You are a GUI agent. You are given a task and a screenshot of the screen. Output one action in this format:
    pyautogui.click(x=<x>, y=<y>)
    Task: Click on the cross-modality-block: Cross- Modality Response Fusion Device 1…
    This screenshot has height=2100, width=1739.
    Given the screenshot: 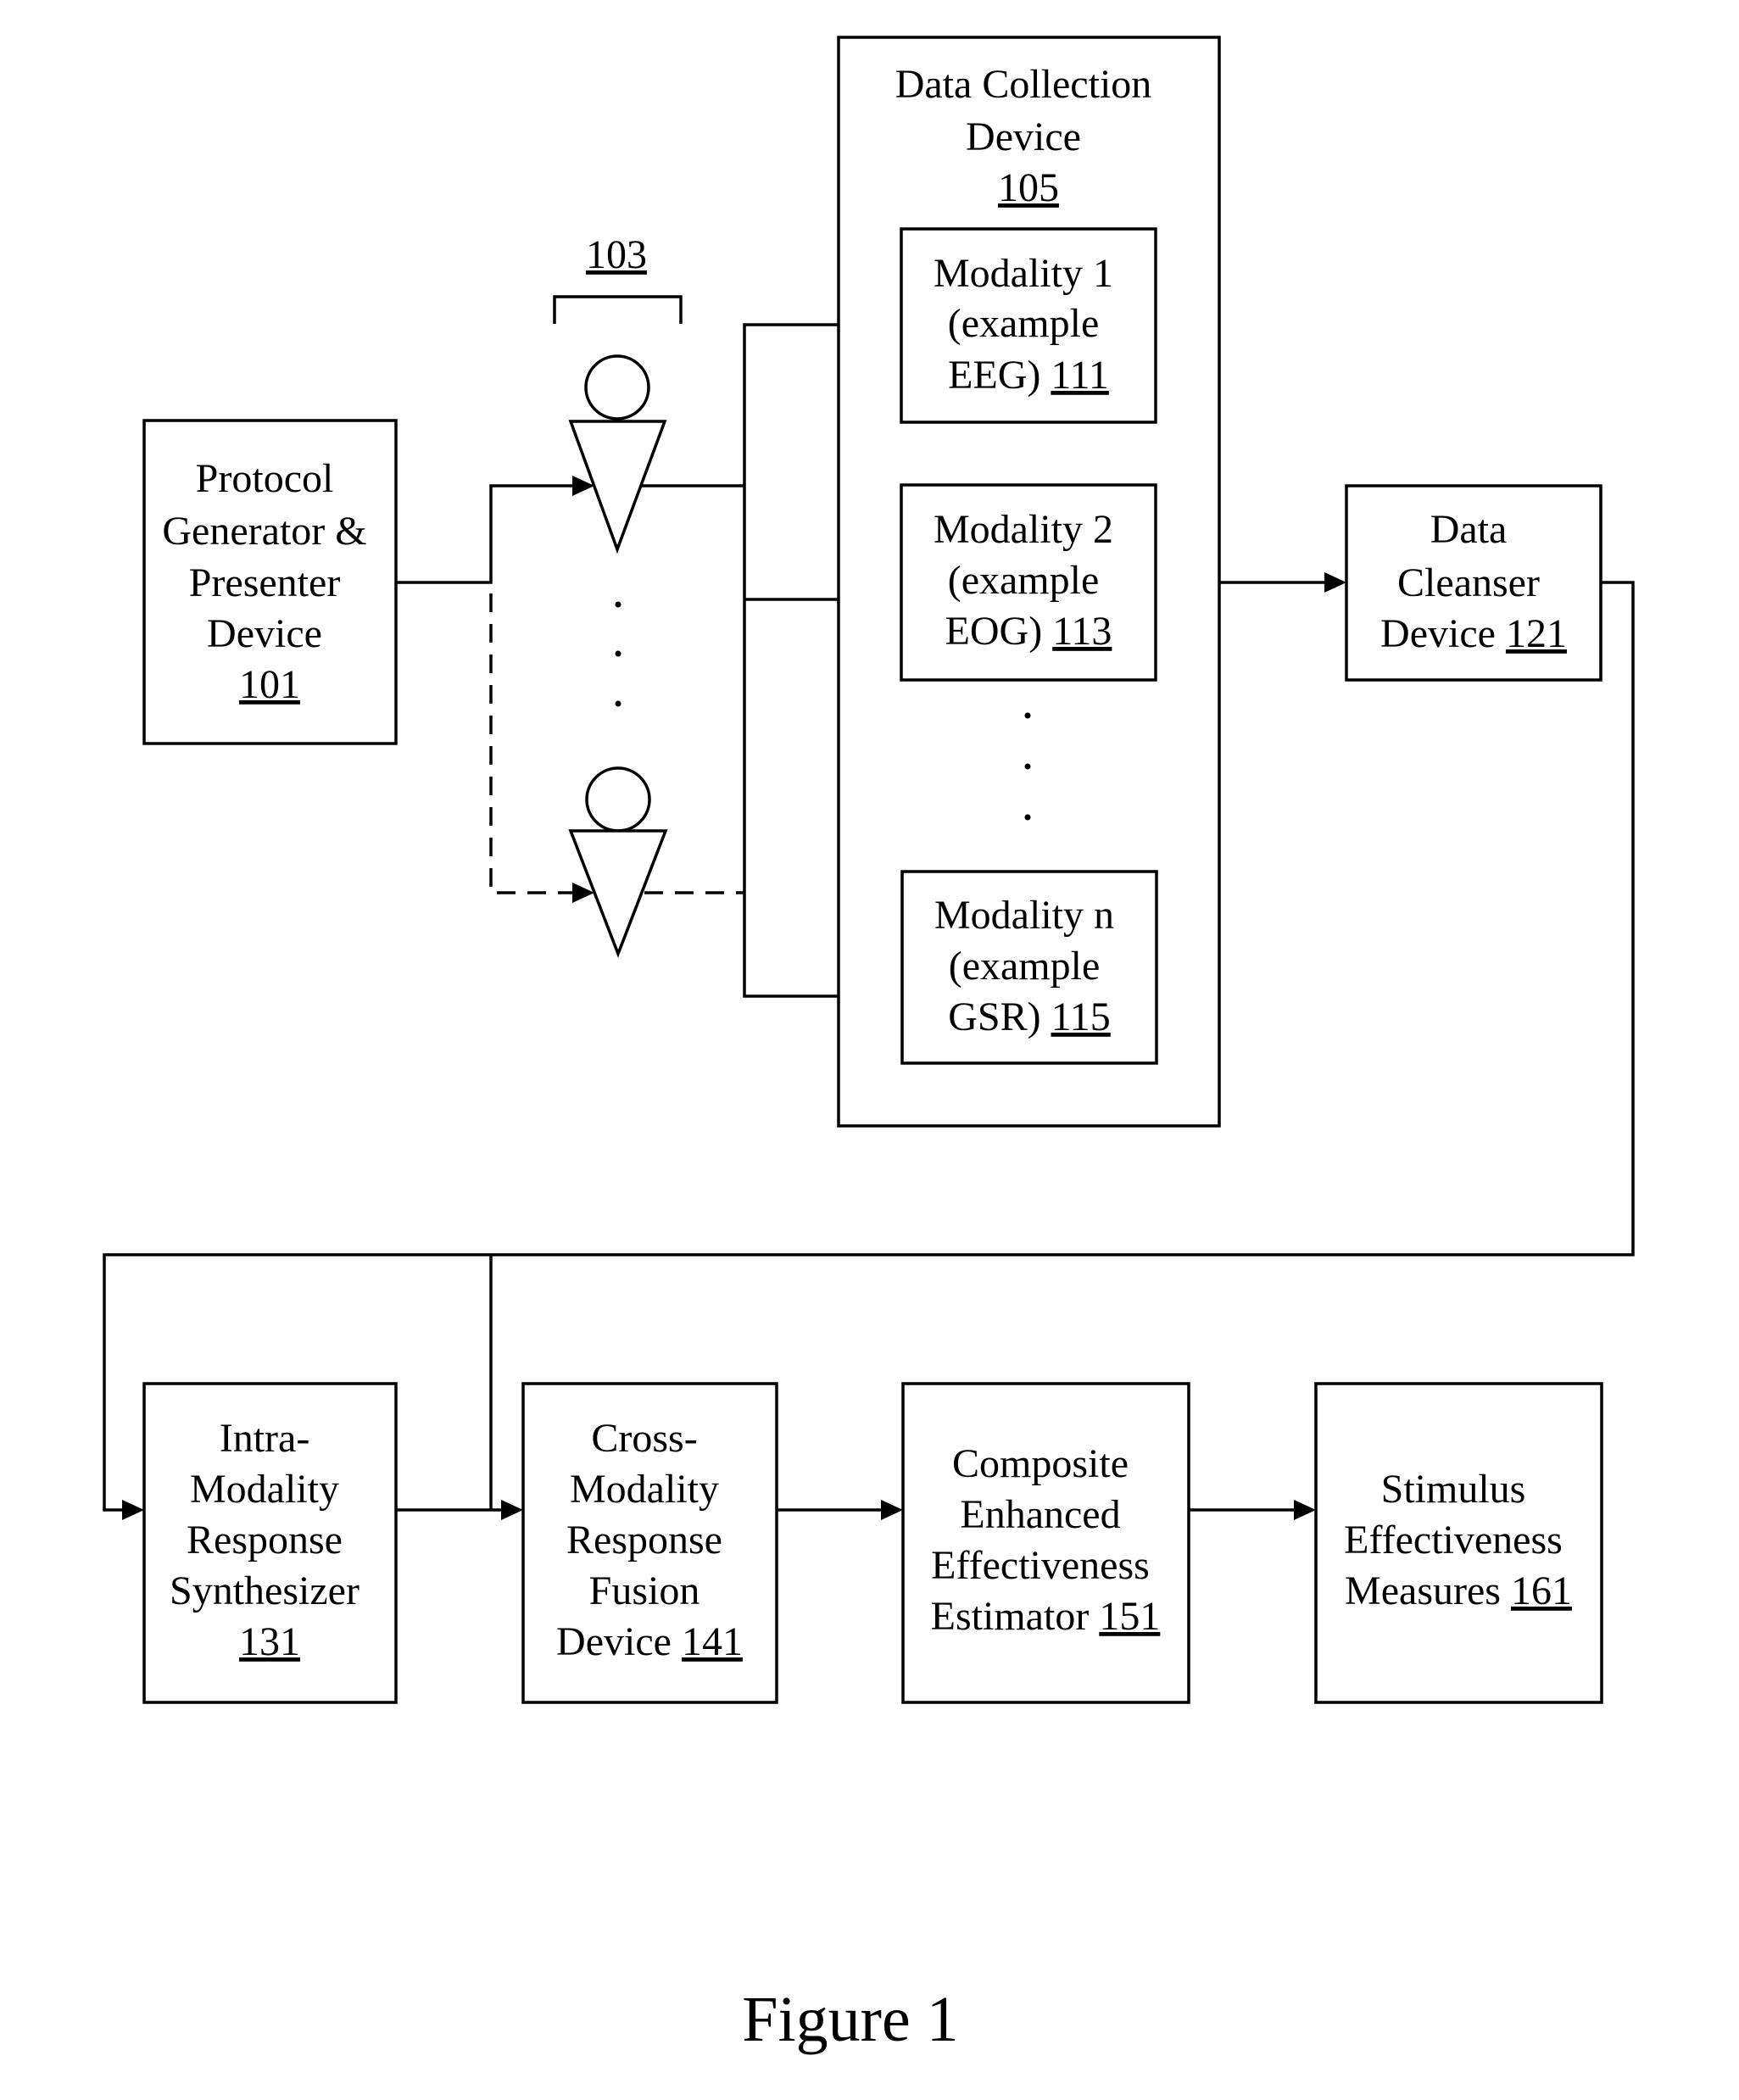 What is the action you would take?
    pyautogui.click(x=649, y=1543)
    